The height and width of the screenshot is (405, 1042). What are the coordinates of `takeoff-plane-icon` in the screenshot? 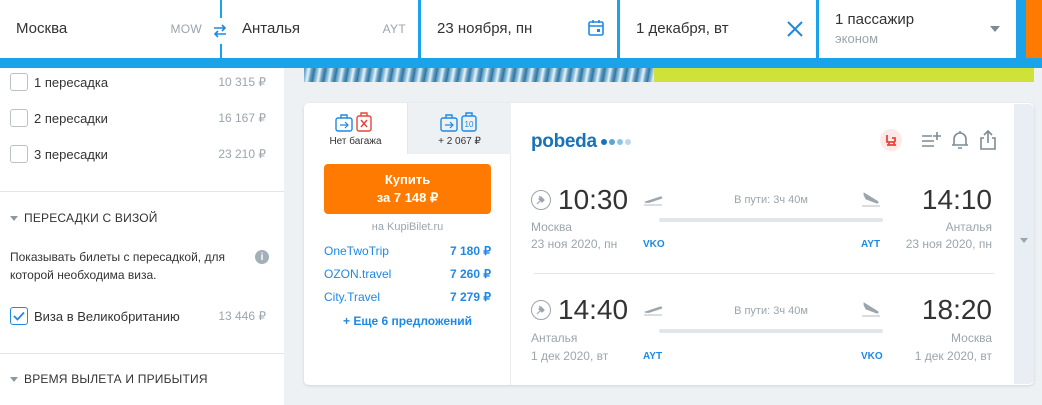 It's located at (653, 201).